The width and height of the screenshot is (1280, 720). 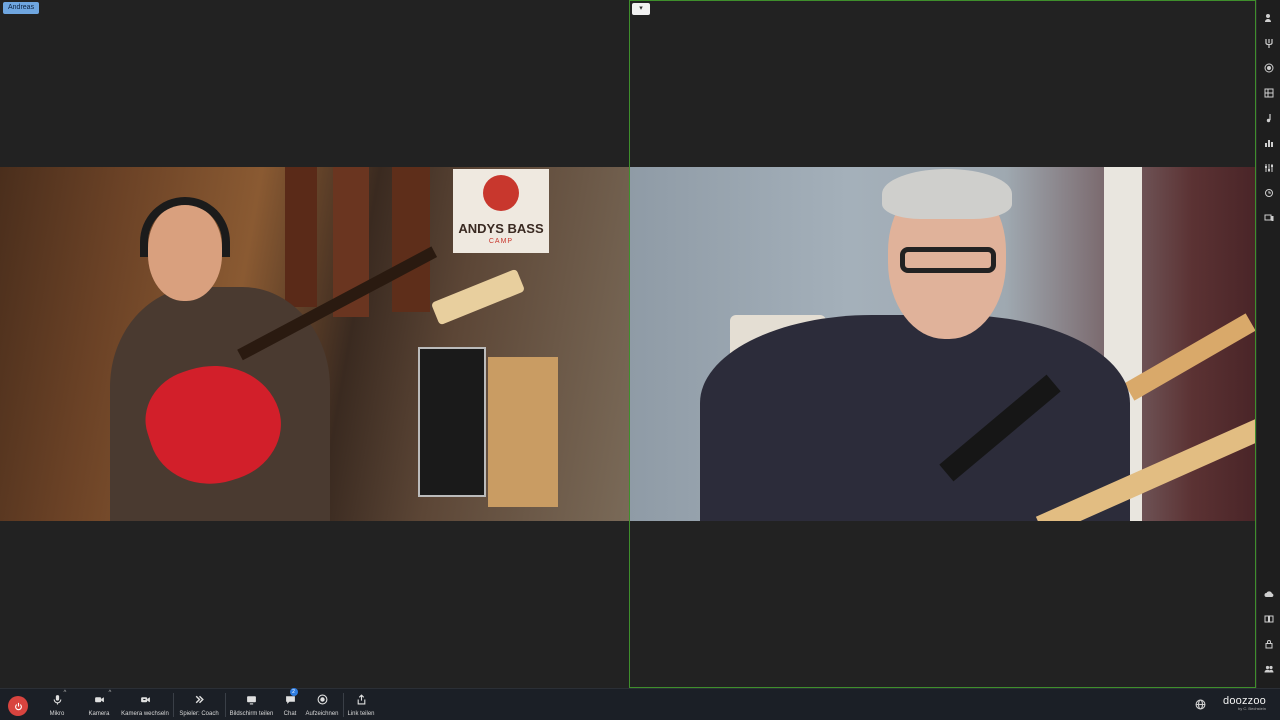 What do you see at coordinates (293, 692) in the screenshot?
I see `chat-unread-badge: 2` at bounding box center [293, 692].